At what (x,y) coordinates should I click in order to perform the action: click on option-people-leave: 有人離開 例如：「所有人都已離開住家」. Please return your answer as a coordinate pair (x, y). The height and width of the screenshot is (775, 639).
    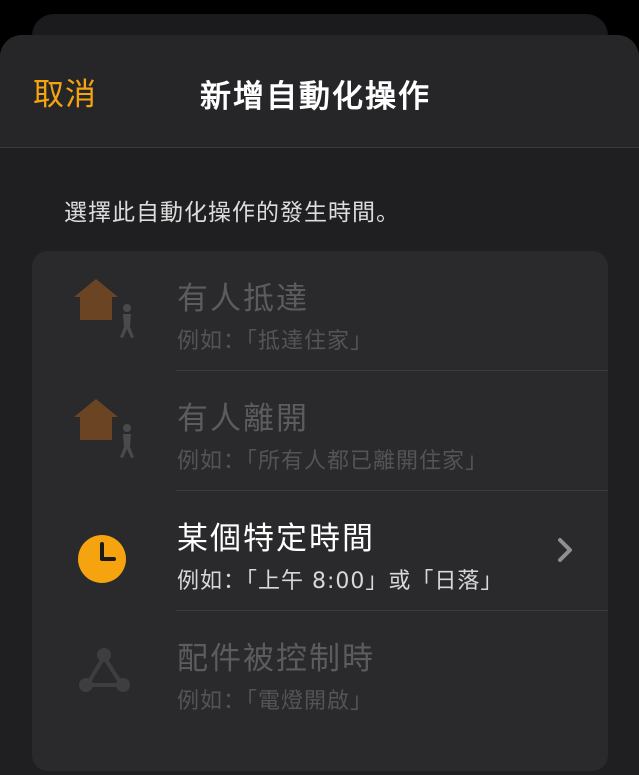
    Looking at the image, I should click on (320, 431).